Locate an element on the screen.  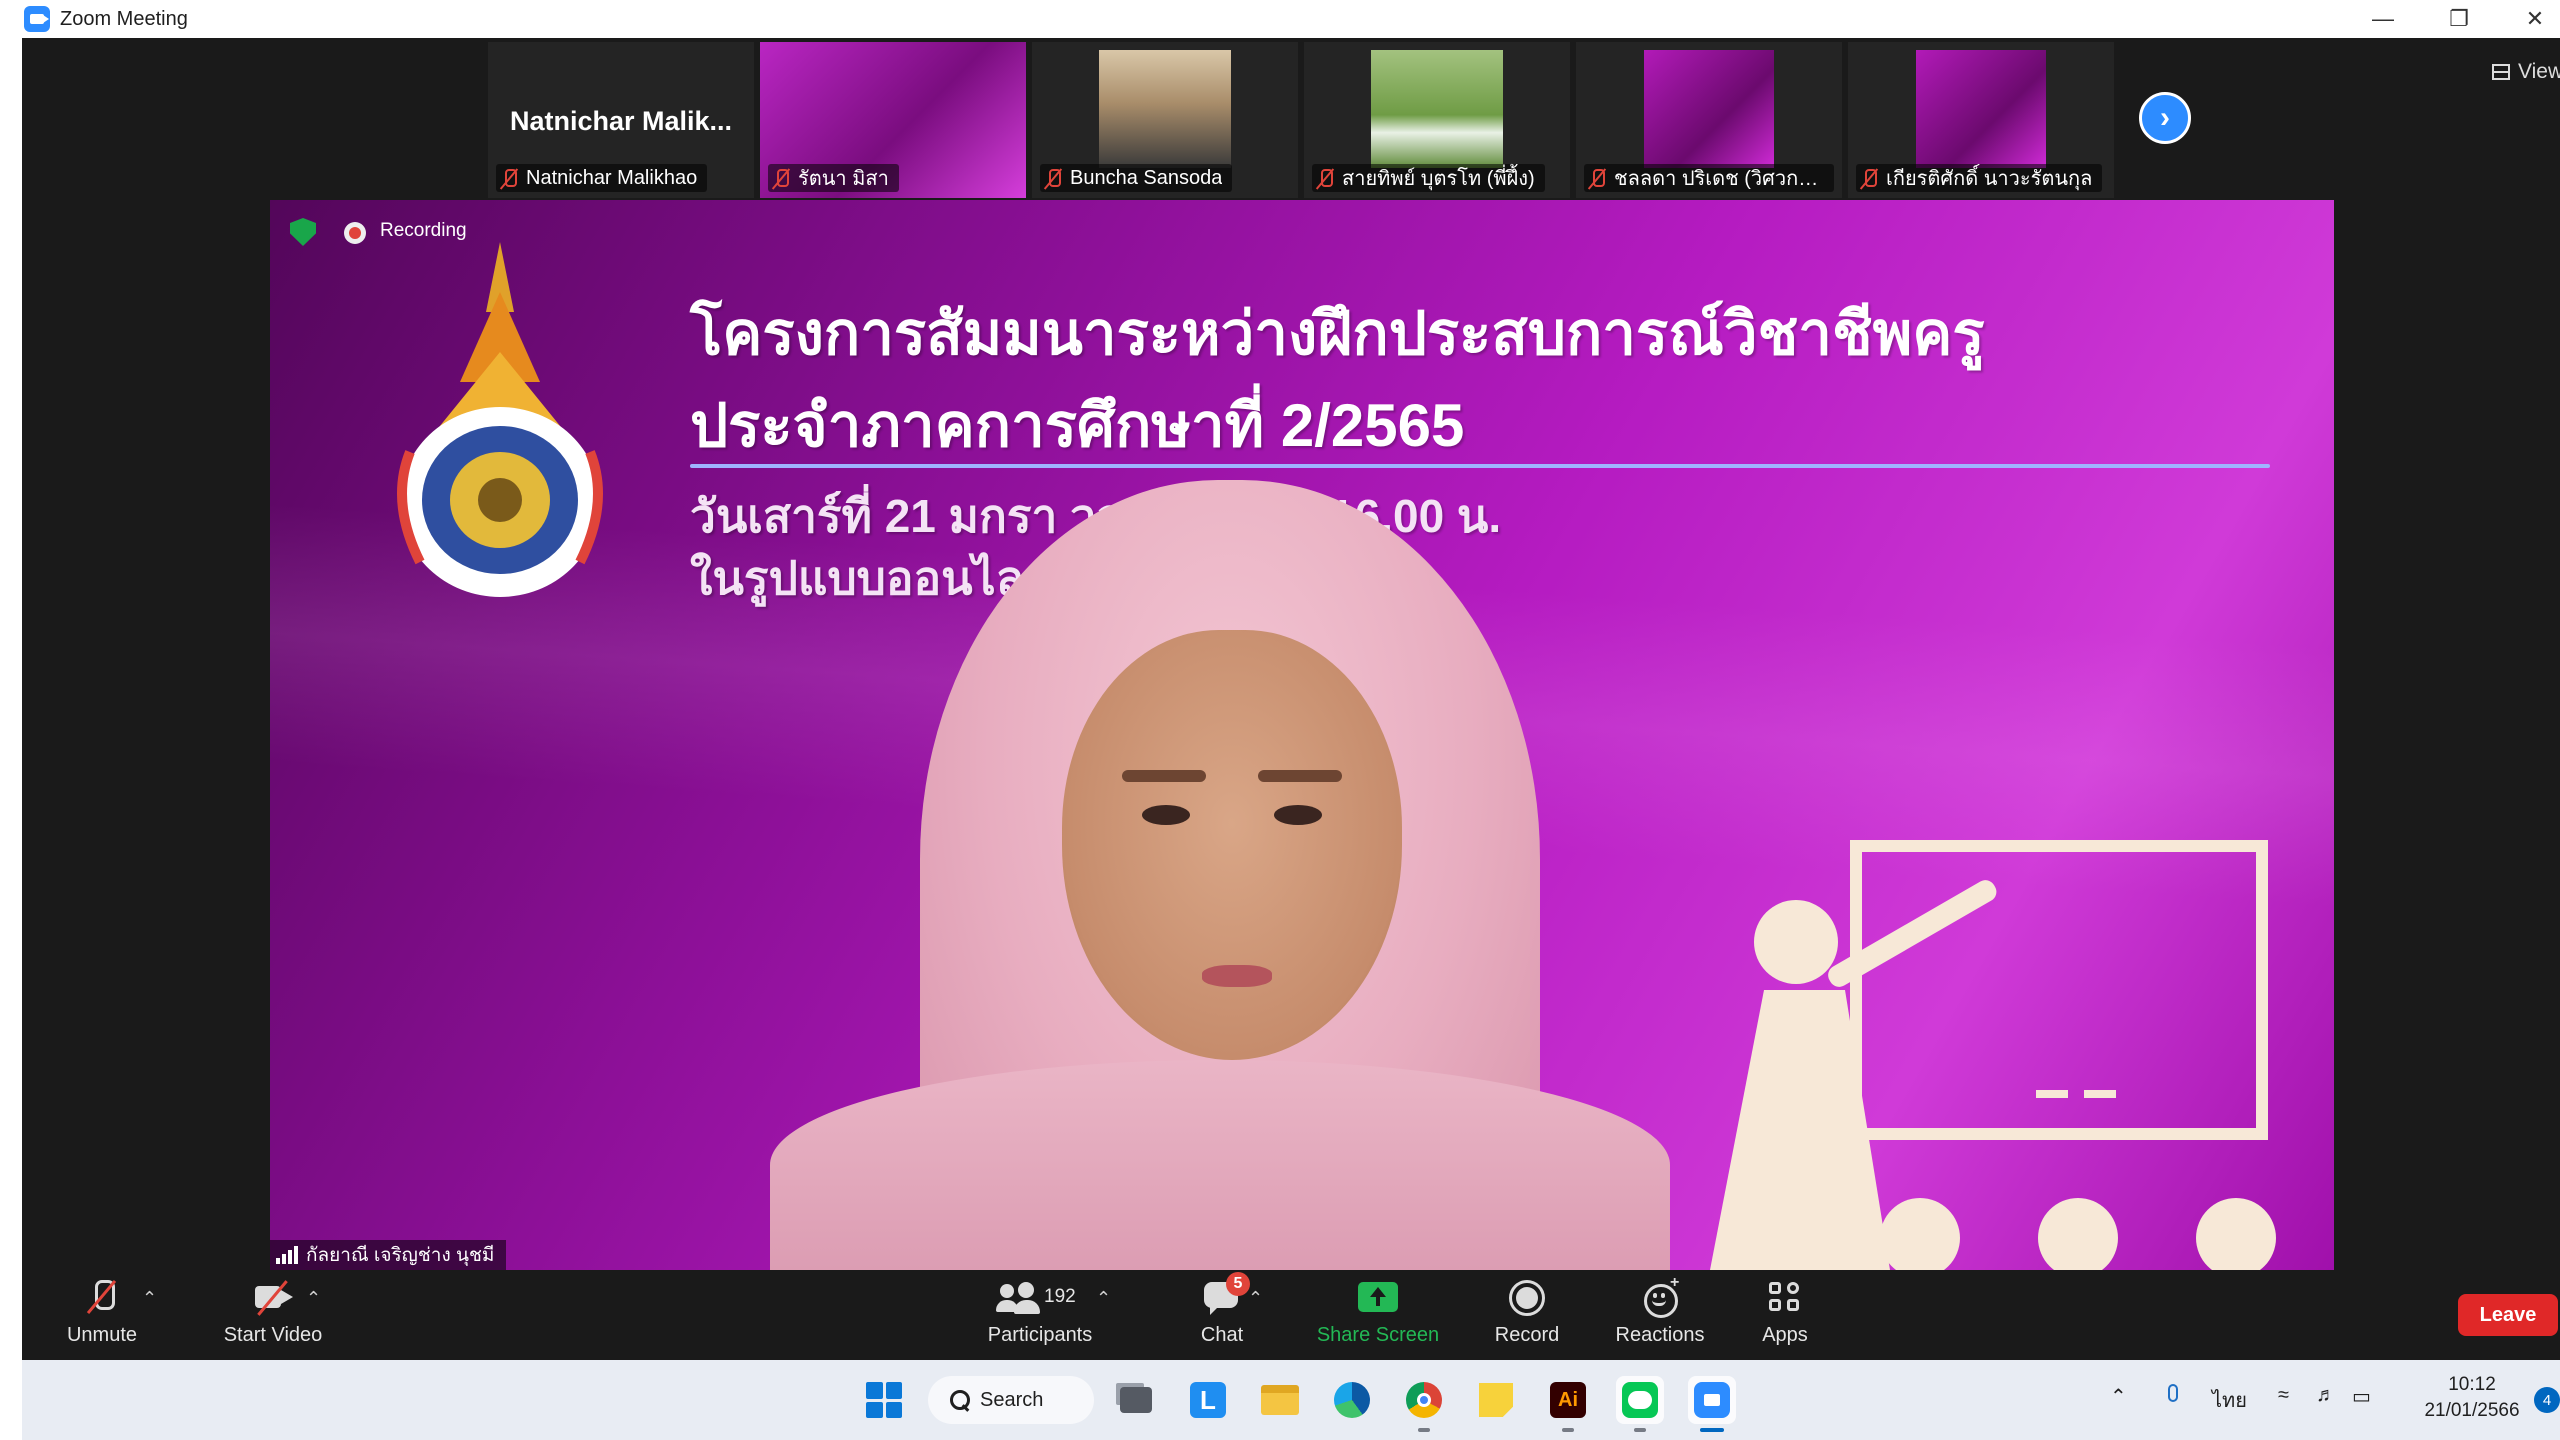
notification-badge: 4 is located at coordinates (2547, 1400).